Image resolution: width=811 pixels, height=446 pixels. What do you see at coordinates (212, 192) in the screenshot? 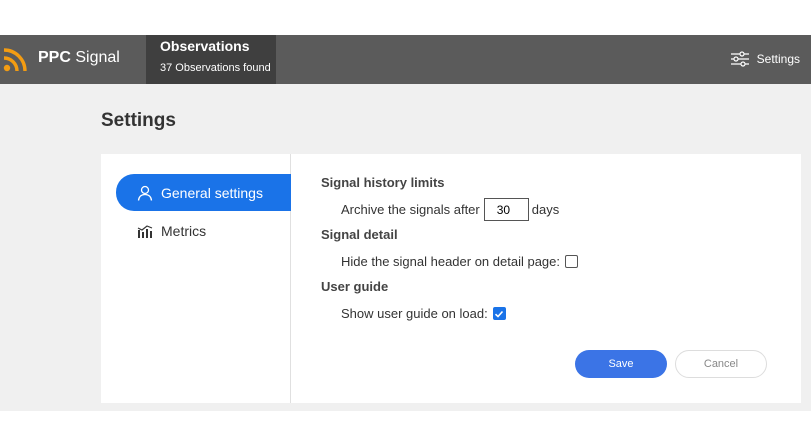
I see `sidebar-item-label: General settings` at bounding box center [212, 192].